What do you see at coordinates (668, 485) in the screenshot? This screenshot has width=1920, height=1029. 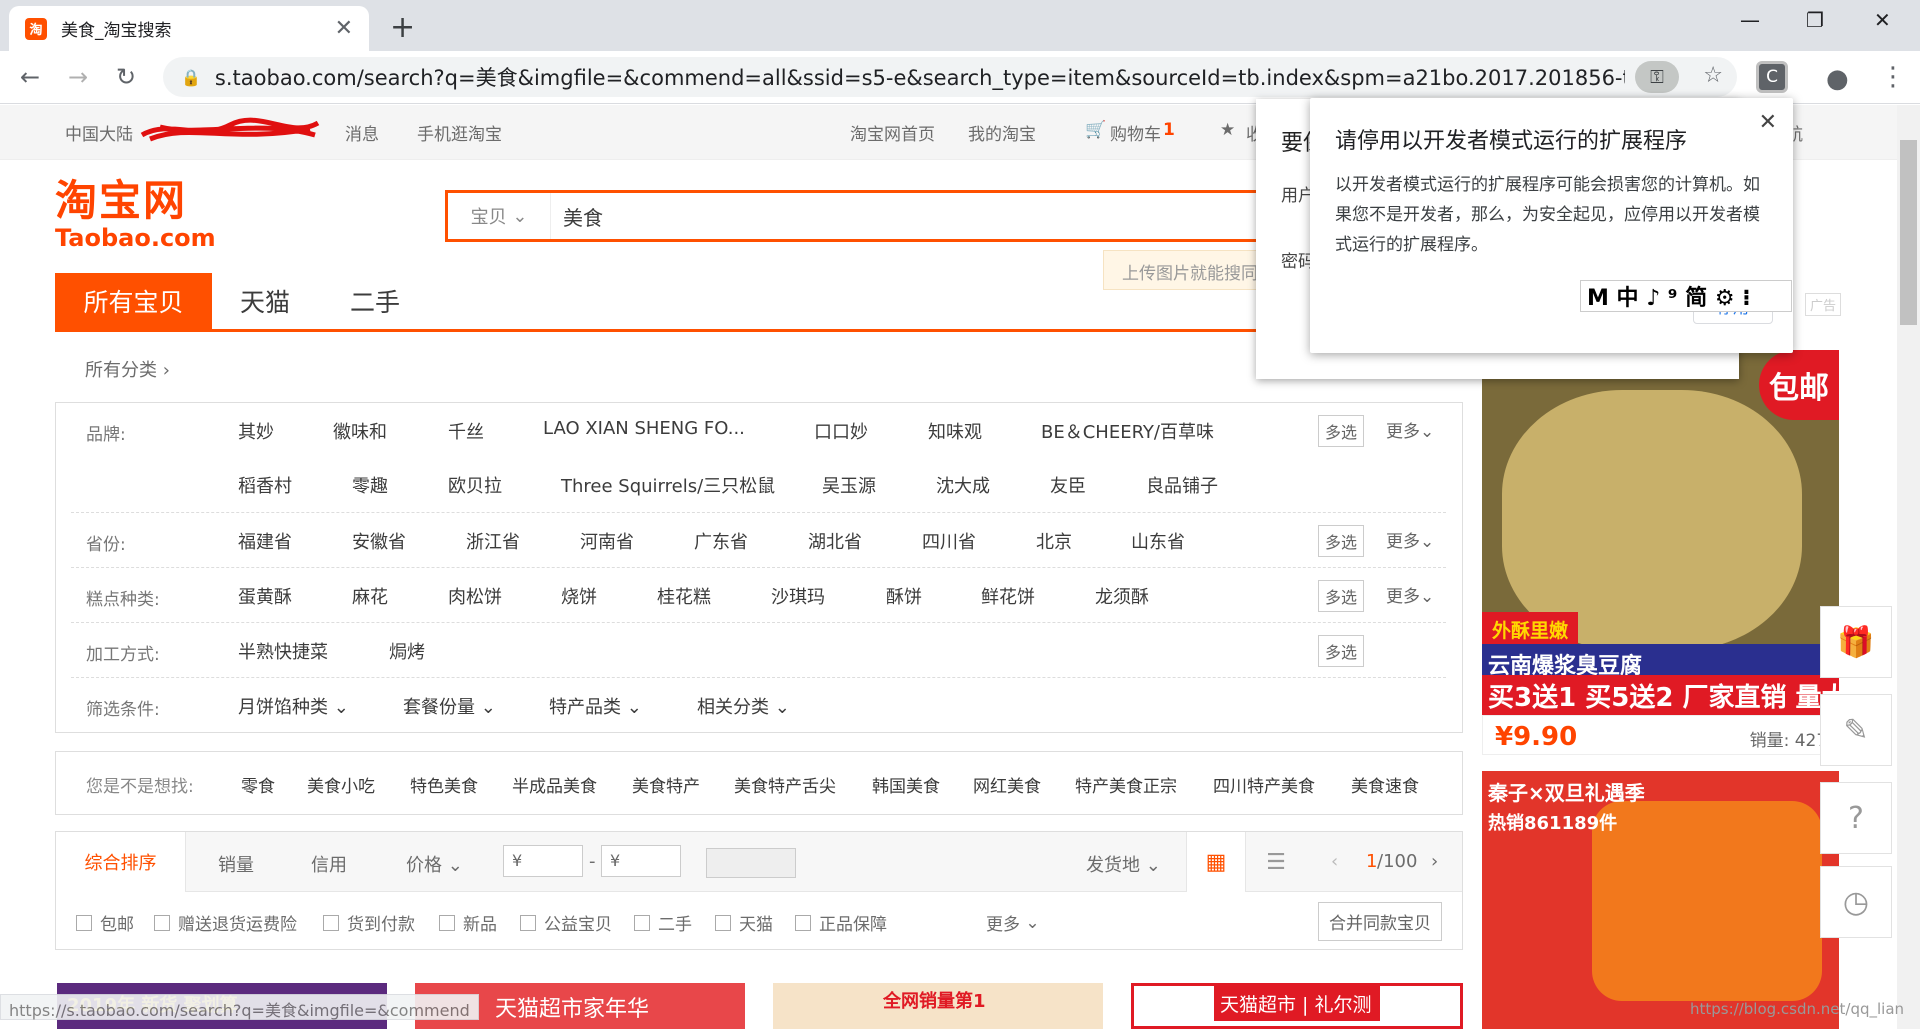 I see `brand-option: Three Squirrels/三只松鼠` at bounding box center [668, 485].